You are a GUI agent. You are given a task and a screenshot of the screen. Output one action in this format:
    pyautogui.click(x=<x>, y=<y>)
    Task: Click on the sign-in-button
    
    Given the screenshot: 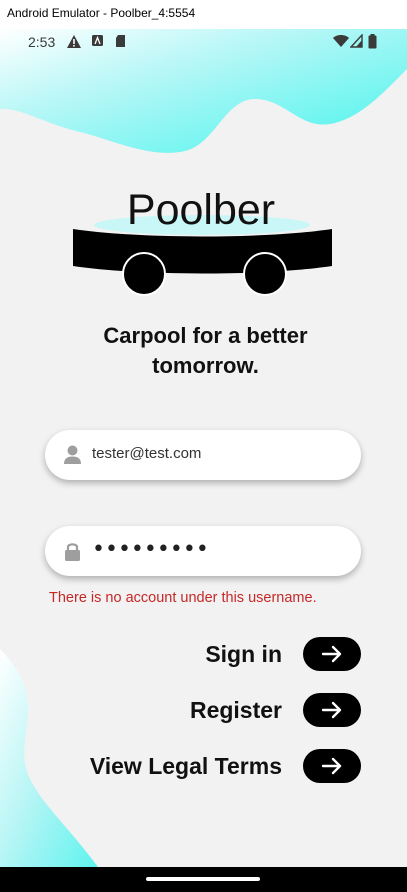 What is the action you would take?
    pyautogui.click(x=332, y=654)
    